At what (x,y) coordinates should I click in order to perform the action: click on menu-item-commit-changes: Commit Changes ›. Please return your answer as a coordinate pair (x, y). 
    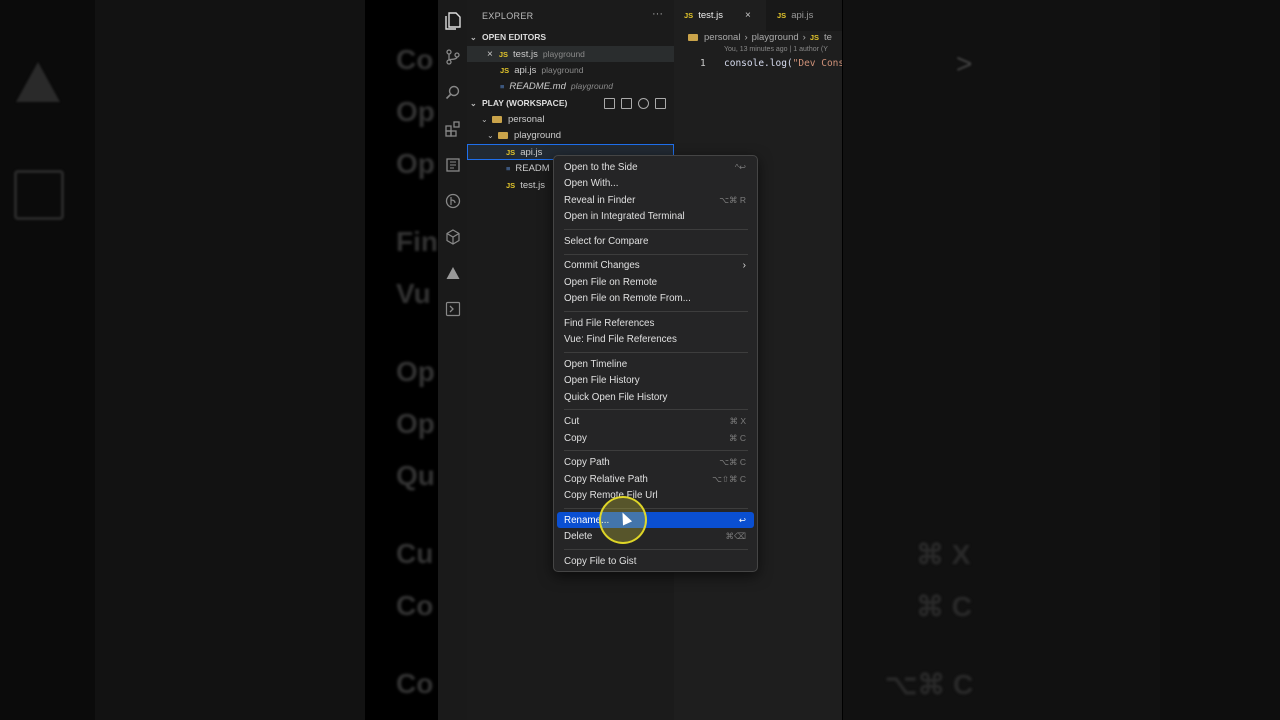
    Looking at the image, I should click on (655, 265).